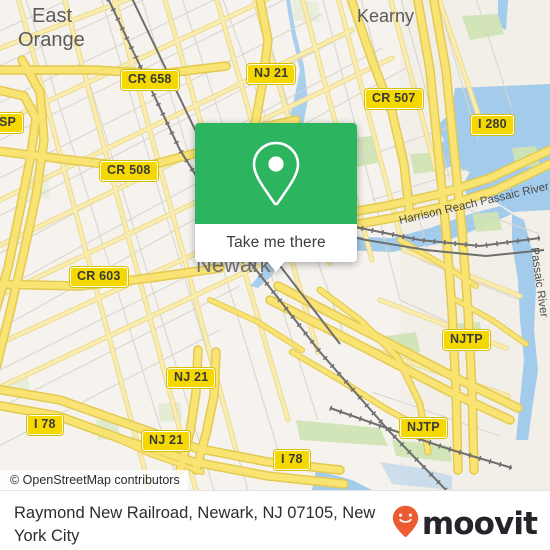  I want to click on road-shield: SP, so click(12, 123).